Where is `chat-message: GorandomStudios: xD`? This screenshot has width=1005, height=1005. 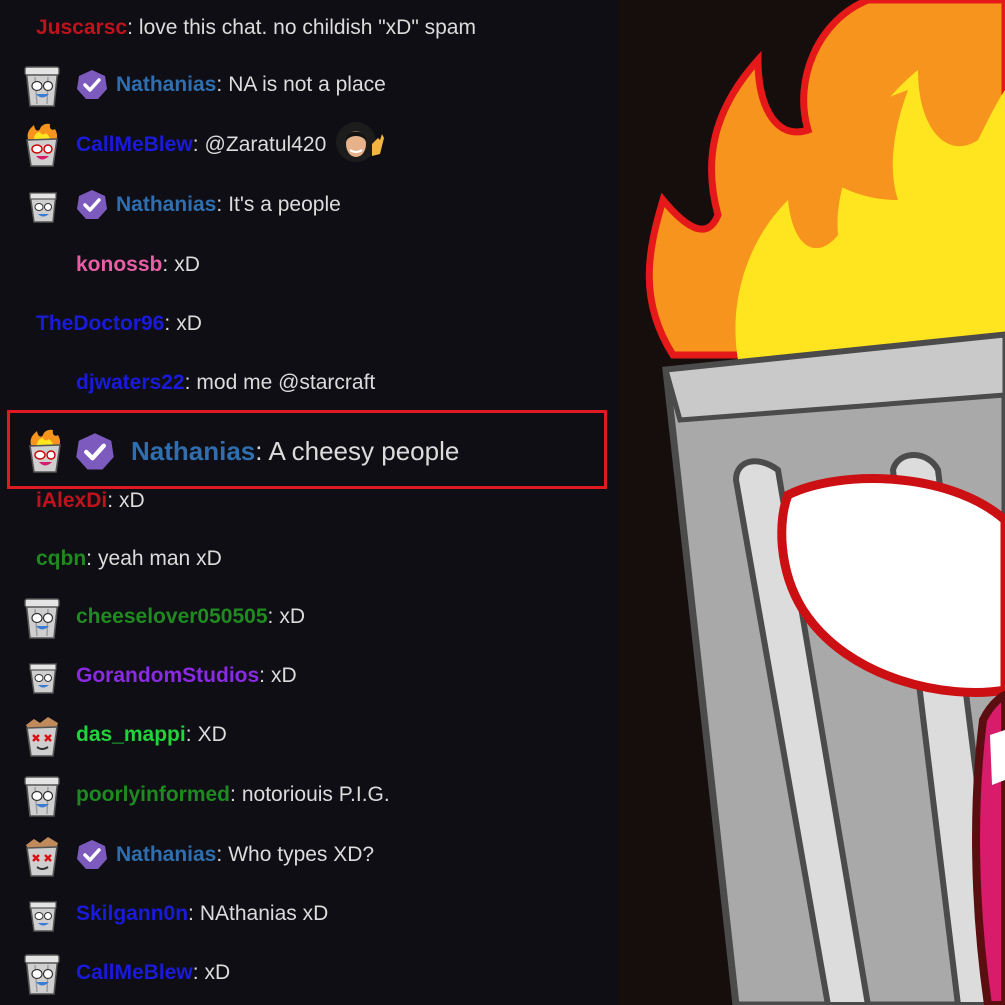
chat-message: GorandomStudios: xD is located at coordinates (309, 676).